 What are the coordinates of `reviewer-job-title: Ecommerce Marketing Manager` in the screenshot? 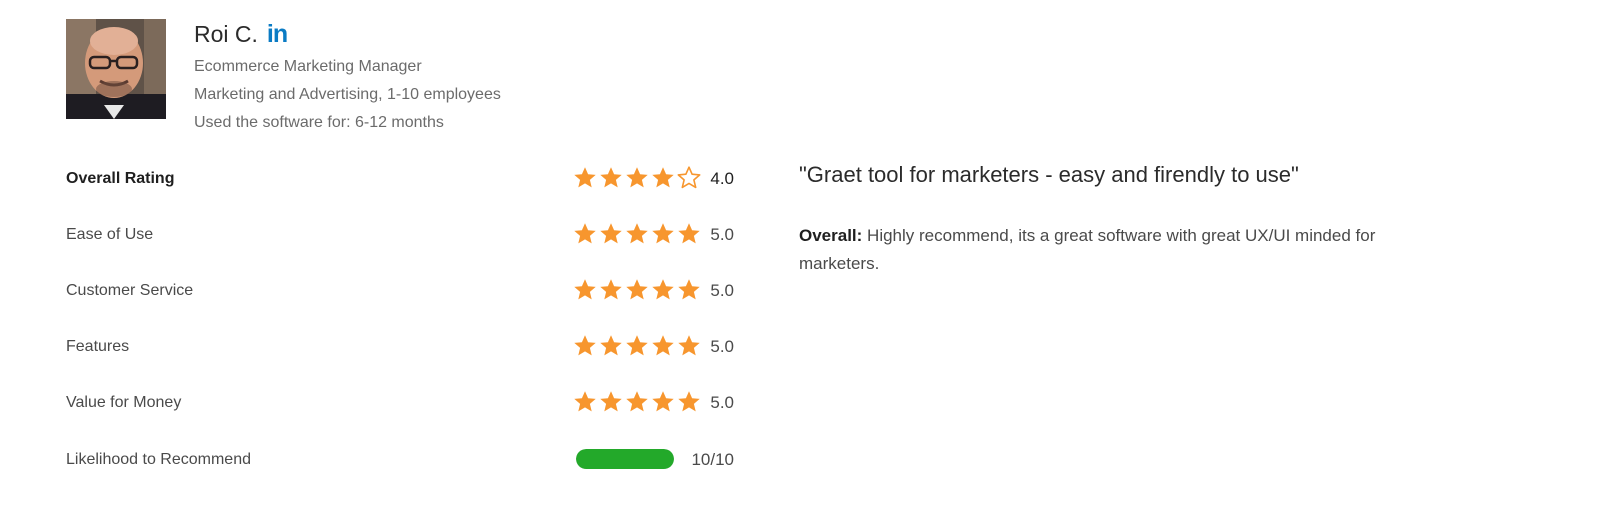 It's located at (308, 66).